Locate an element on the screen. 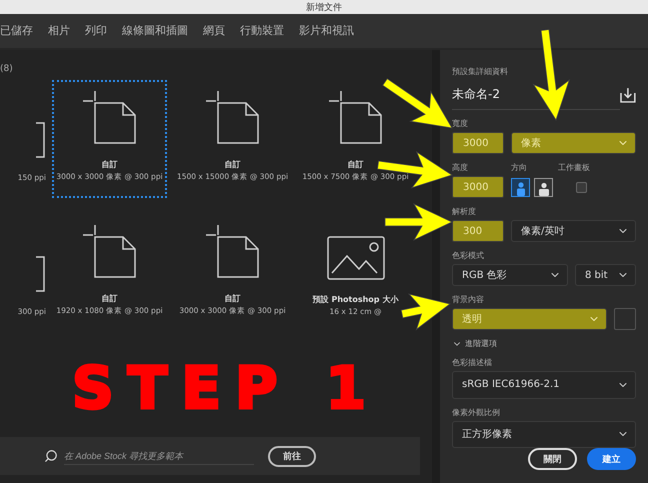 The width and height of the screenshot is (648, 483). category-tab: 網頁 is located at coordinates (214, 31).